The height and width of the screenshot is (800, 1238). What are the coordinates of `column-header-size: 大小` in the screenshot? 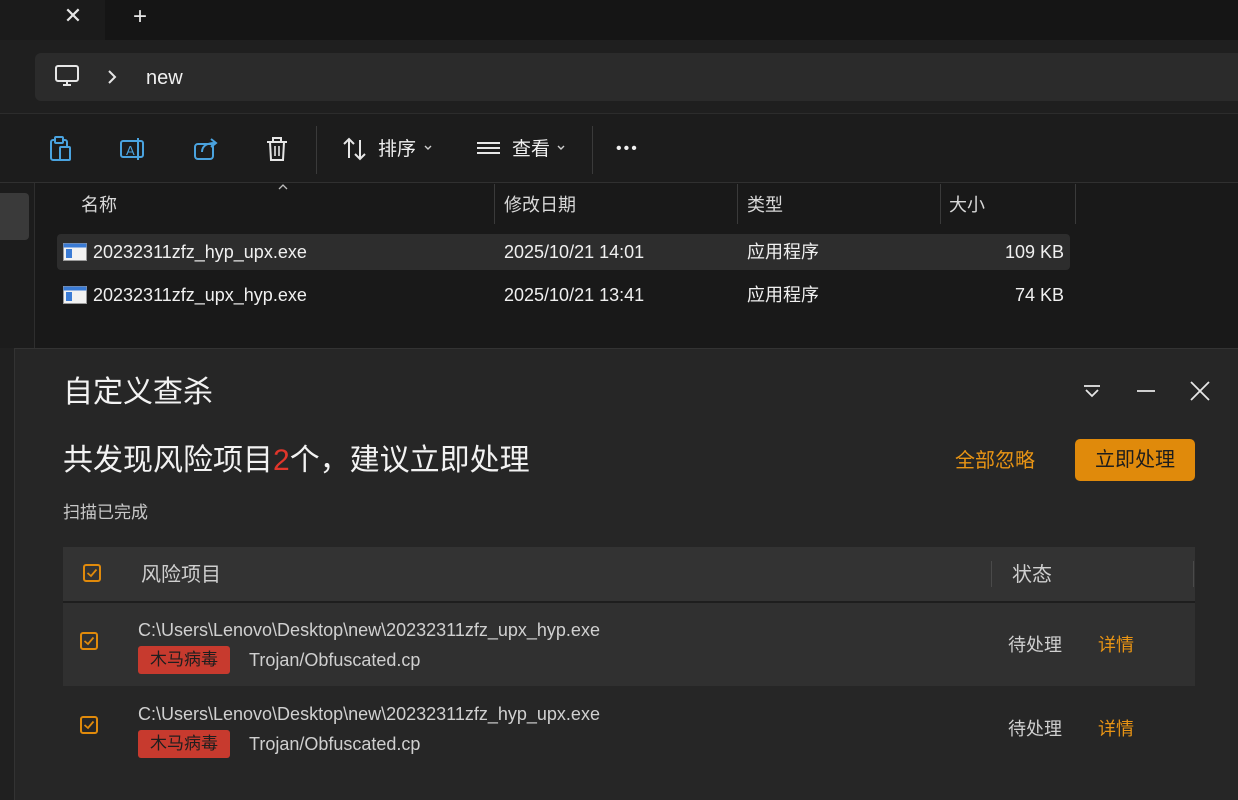 It's located at (967, 205).